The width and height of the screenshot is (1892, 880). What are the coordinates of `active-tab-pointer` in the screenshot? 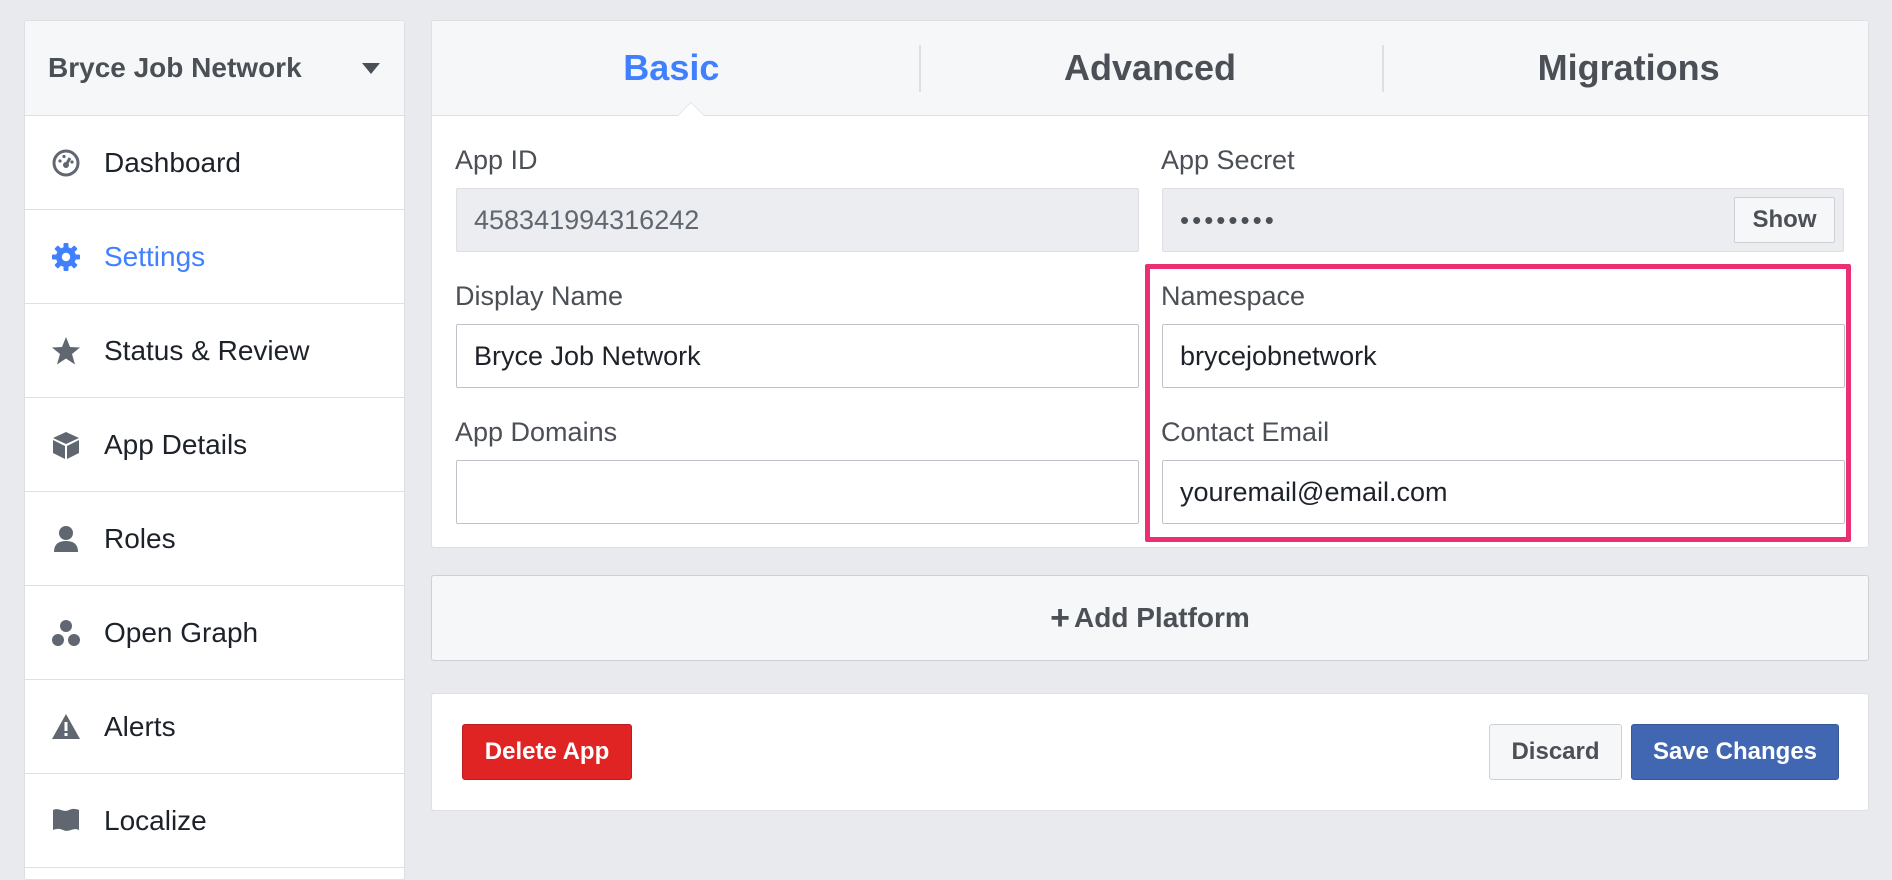 It's located at (691, 109).